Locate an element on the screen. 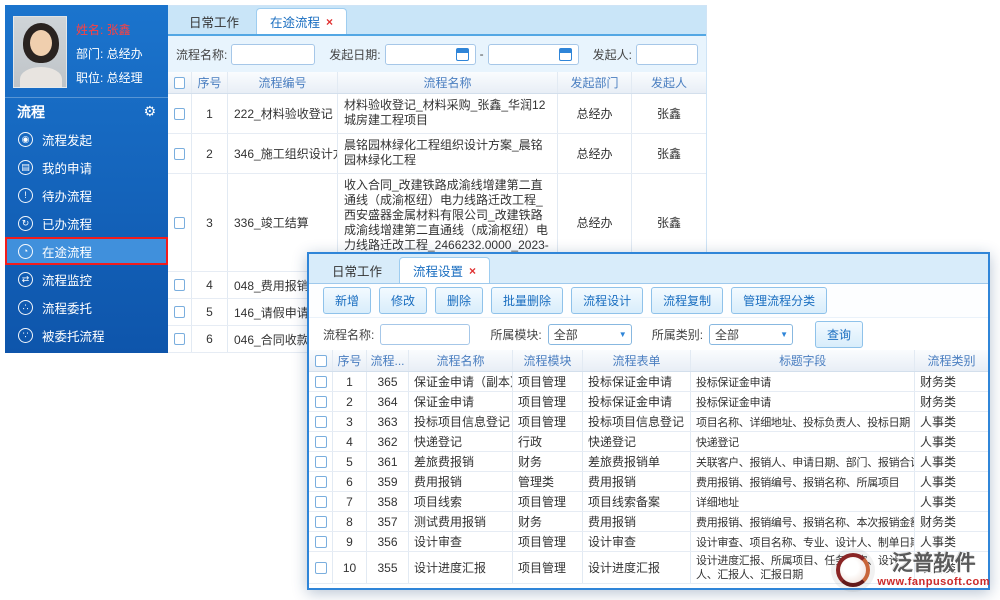 The image size is (1000, 600). document-icon: ▤ is located at coordinates (25, 167).